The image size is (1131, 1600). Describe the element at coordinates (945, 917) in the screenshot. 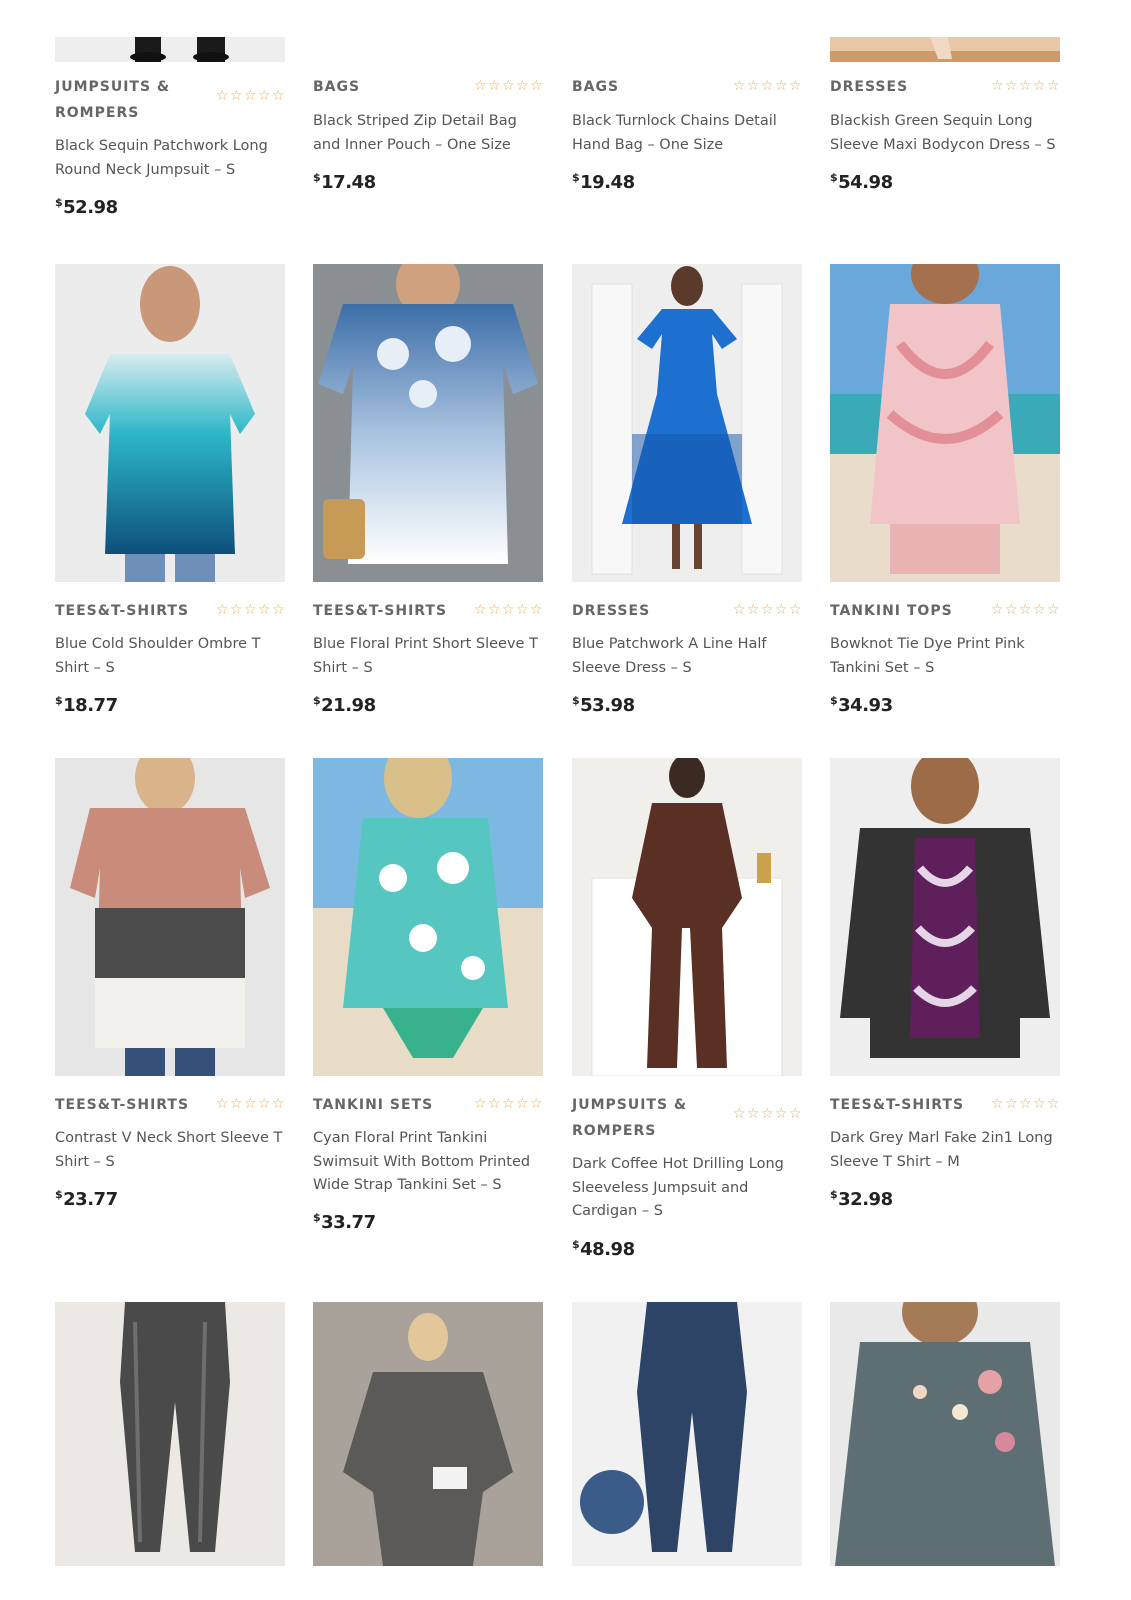

I see `product-image-grey-marl-tshirt` at that location.